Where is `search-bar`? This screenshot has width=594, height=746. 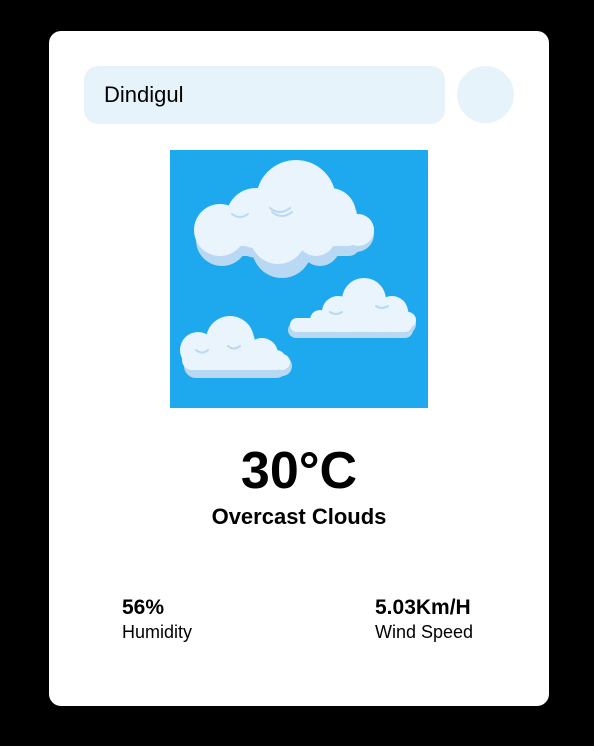
search-bar is located at coordinates (299, 95).